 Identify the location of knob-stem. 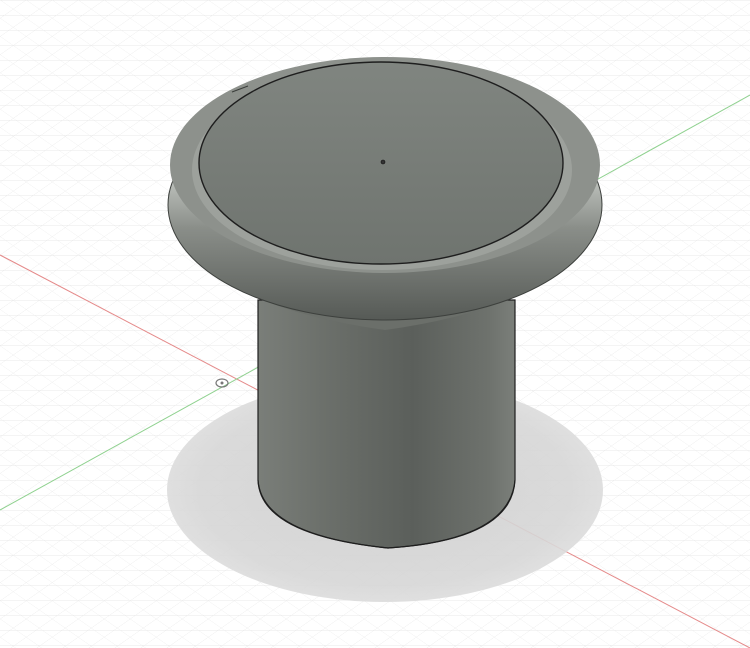
(386, 424).